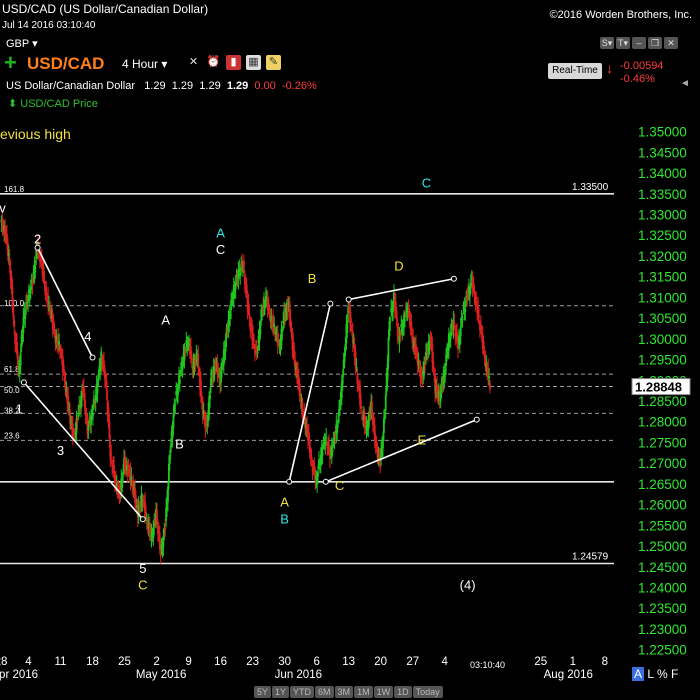 The height and width of the screenshot is (700, 700). What do you see at coordinates (607, 43) in the screenshot?
I see `snap-icon: S▾` at bounding box center [607, 43].